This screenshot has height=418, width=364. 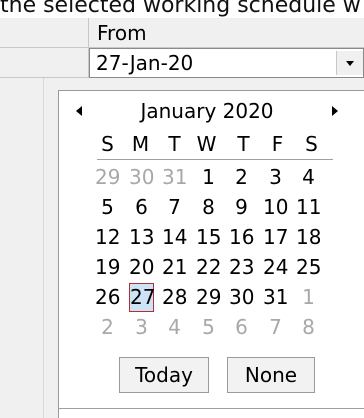 I want to click on month-title: January 2020, so click(x=207, y=111).